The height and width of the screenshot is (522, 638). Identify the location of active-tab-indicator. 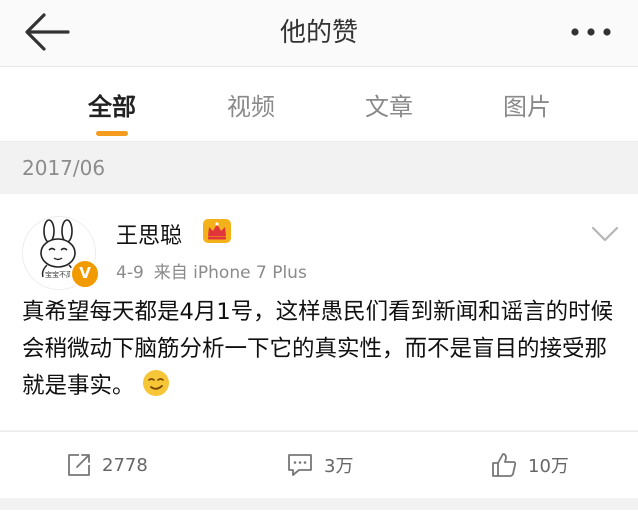
(112, 133).